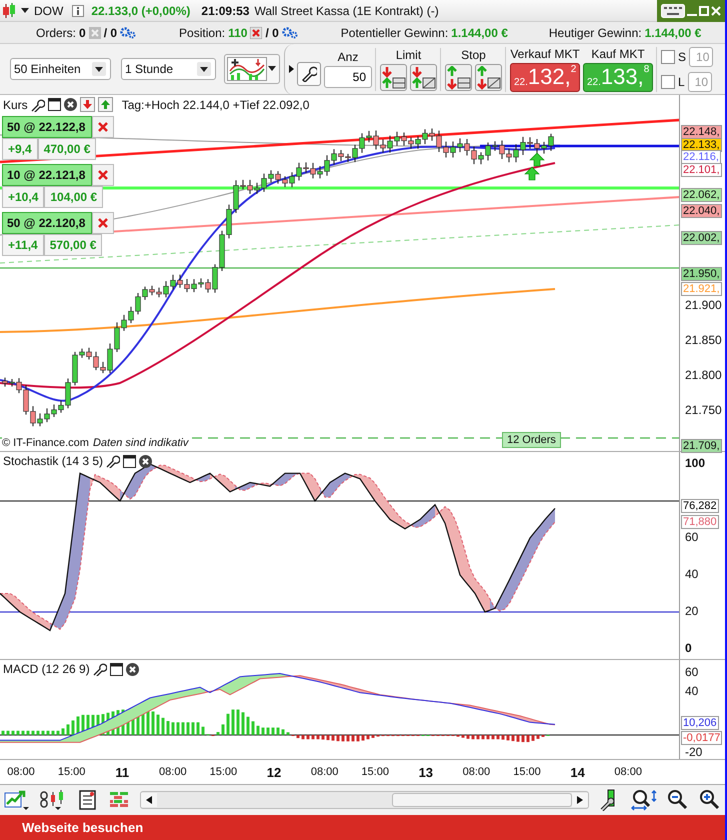 Image resolution: width=727 pixels, height=840 pixels. What do you see at coordinates (545, 53) in the screenshot?
I see `sell-market-label: Verkauf MKT` at bounding box center [545, 53].